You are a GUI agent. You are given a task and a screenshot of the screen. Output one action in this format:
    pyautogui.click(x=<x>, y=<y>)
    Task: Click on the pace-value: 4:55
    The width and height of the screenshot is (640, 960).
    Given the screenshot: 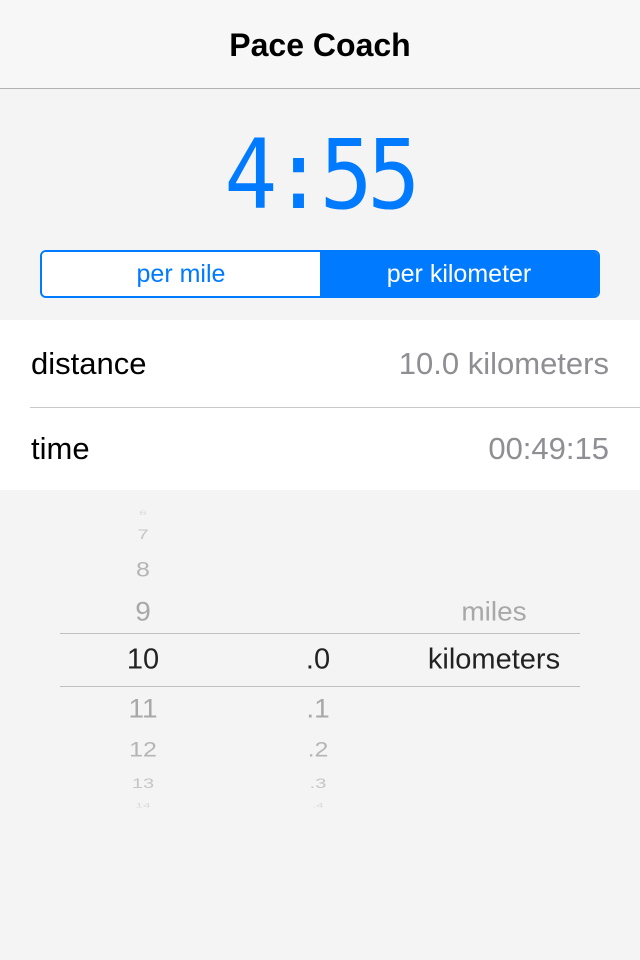 What is the action you would take?
    pyautogui.click(x=322, y=175)
    